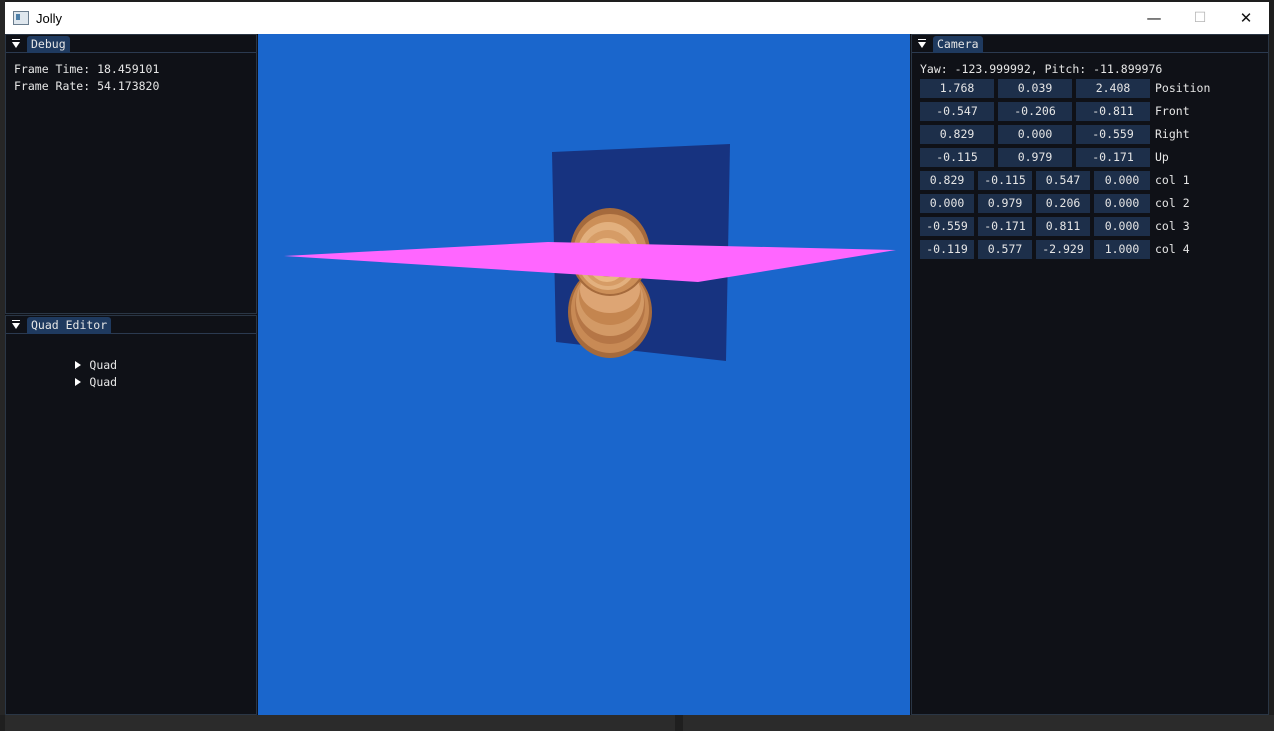 Image resolution: width=1274 pixels, height=731 pixels. What do you see at coordinates (1005, 226) in the screenshot?
I see `matrix-cell: -0.171` at bounding box center [1005, 226].